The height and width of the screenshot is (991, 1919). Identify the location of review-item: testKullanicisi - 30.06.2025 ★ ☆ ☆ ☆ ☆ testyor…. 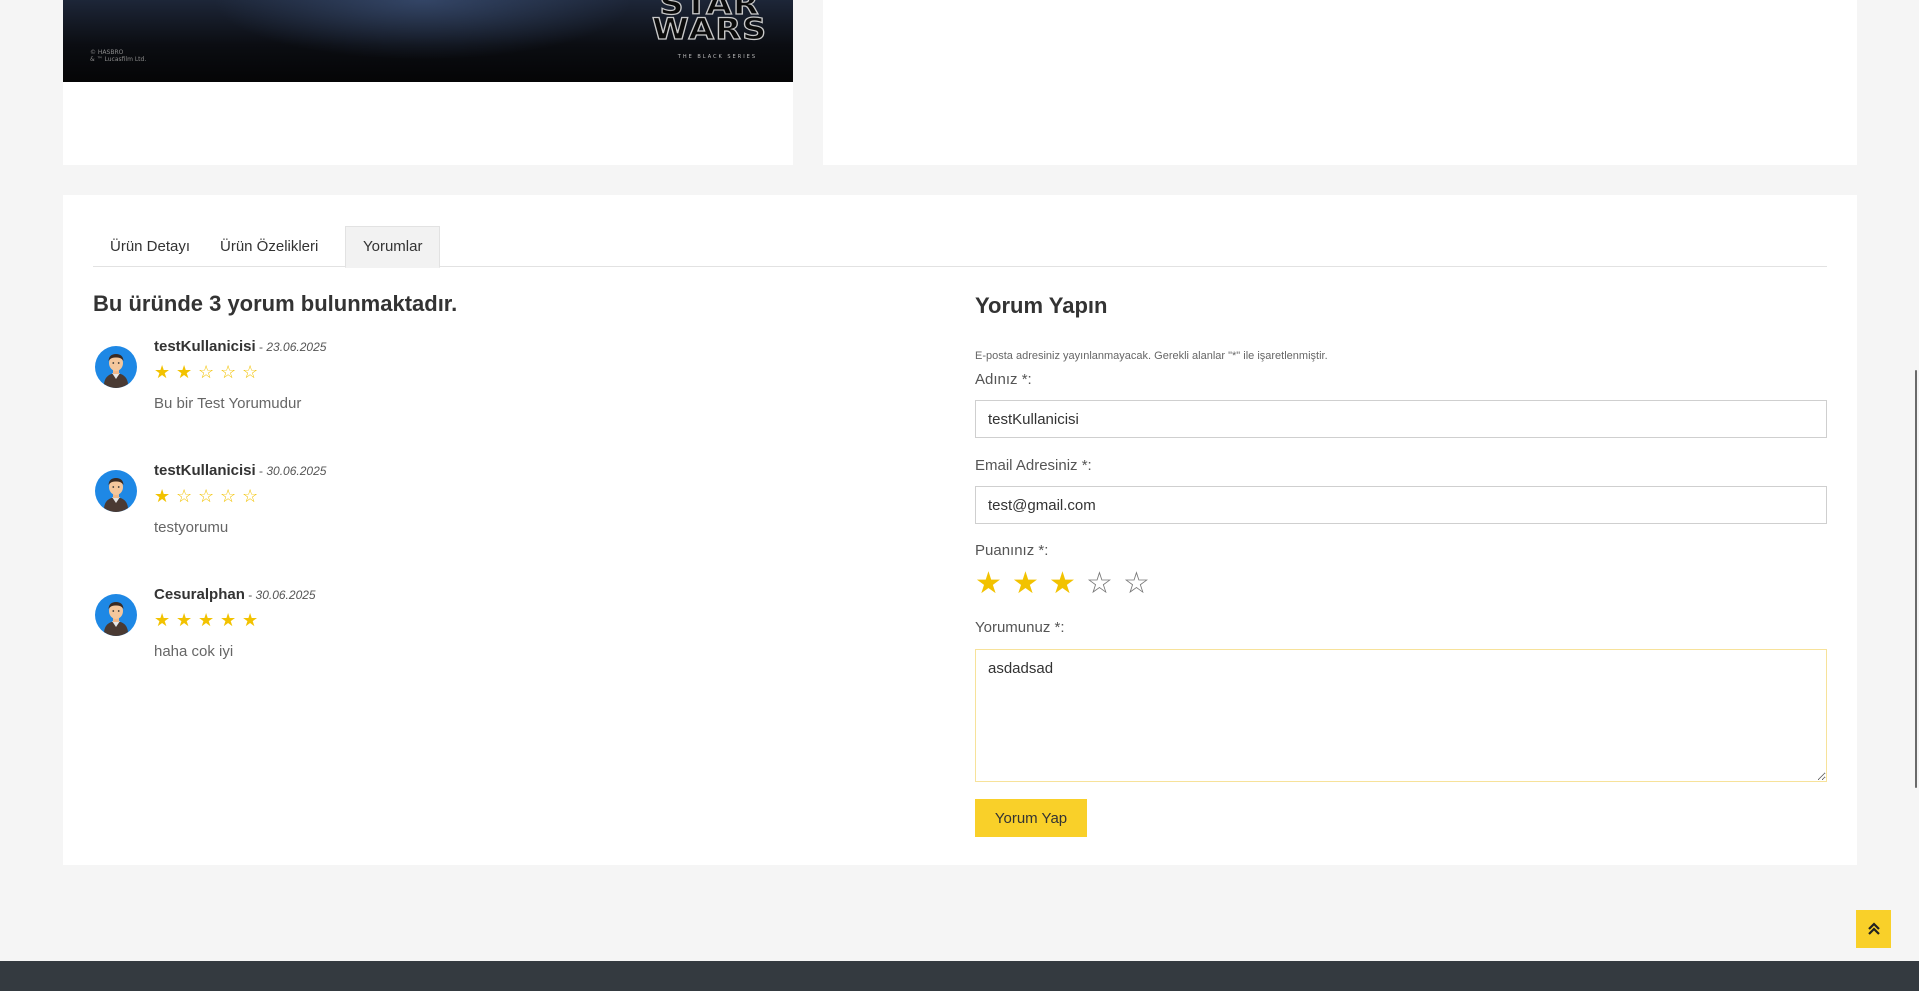
(493, 517).